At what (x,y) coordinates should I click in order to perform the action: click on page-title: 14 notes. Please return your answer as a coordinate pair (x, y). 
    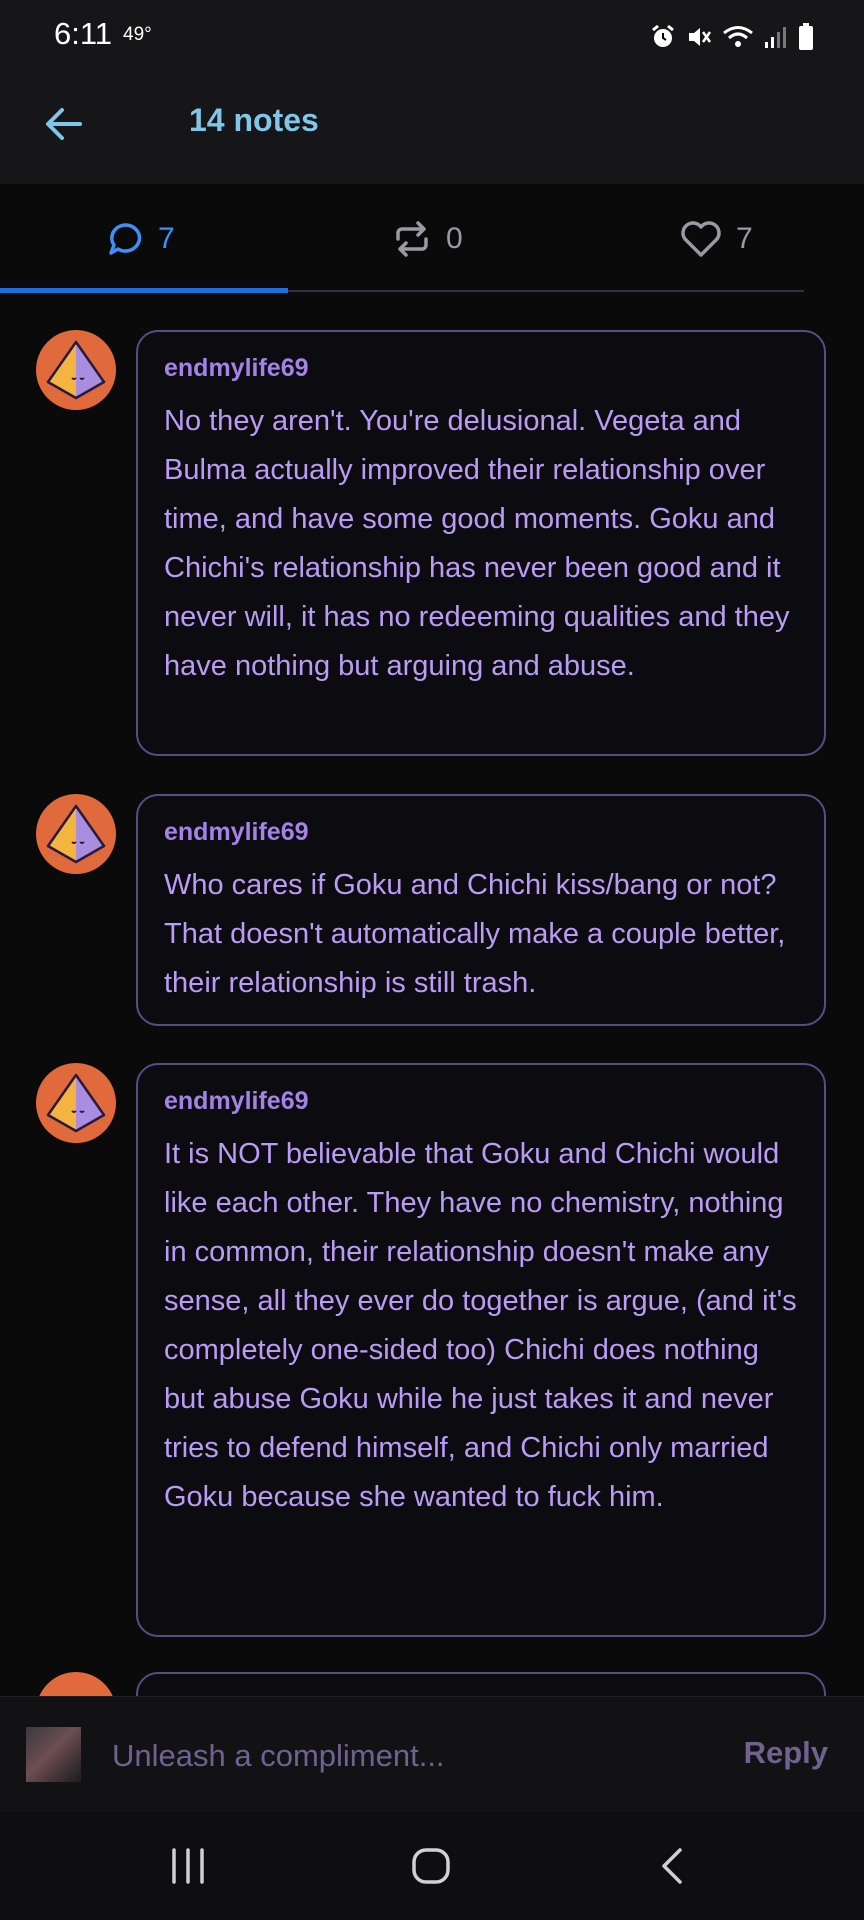
    Looking at the image, I should click on (254, 120).